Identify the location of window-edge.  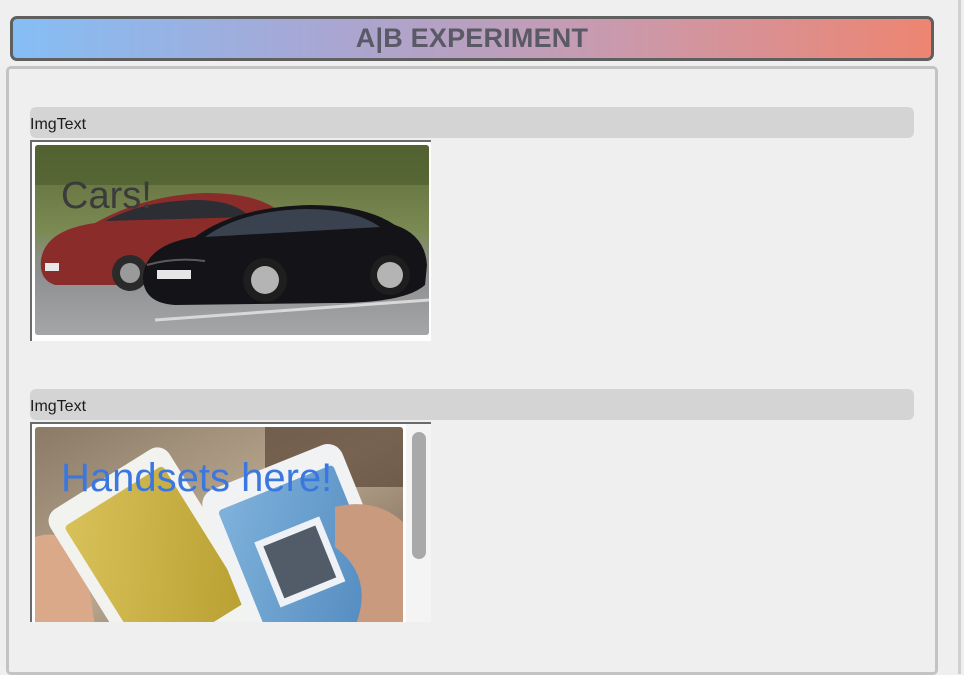
(959, 337).